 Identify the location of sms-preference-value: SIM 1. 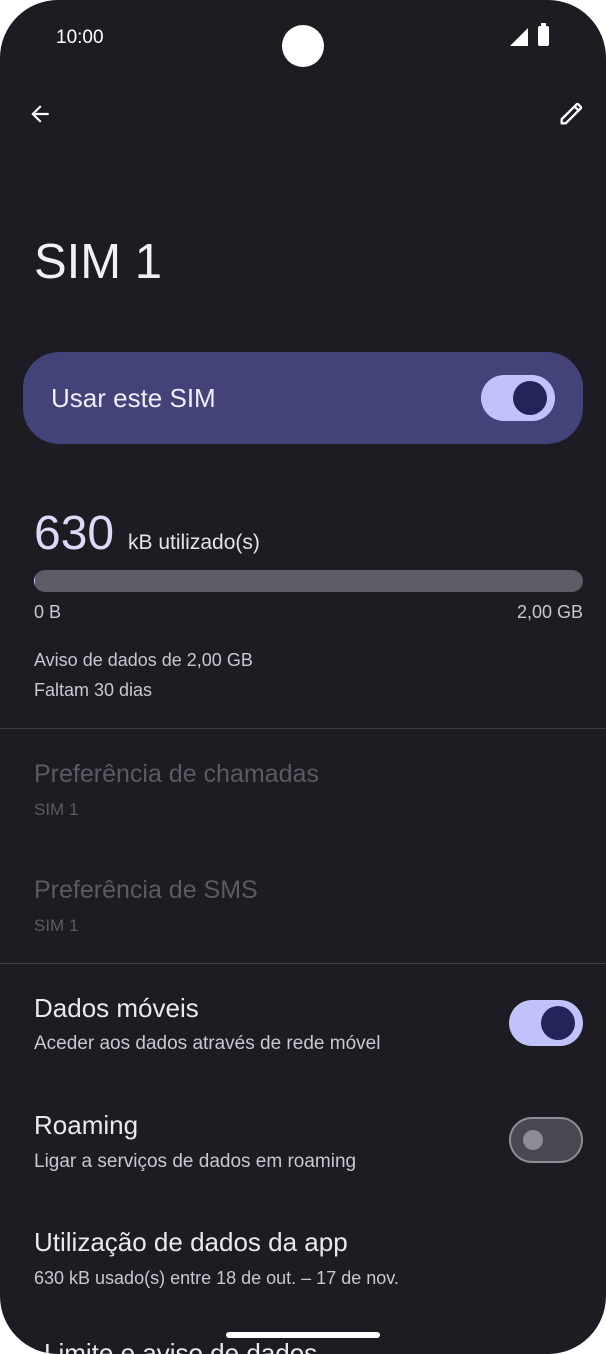
(56, 925).